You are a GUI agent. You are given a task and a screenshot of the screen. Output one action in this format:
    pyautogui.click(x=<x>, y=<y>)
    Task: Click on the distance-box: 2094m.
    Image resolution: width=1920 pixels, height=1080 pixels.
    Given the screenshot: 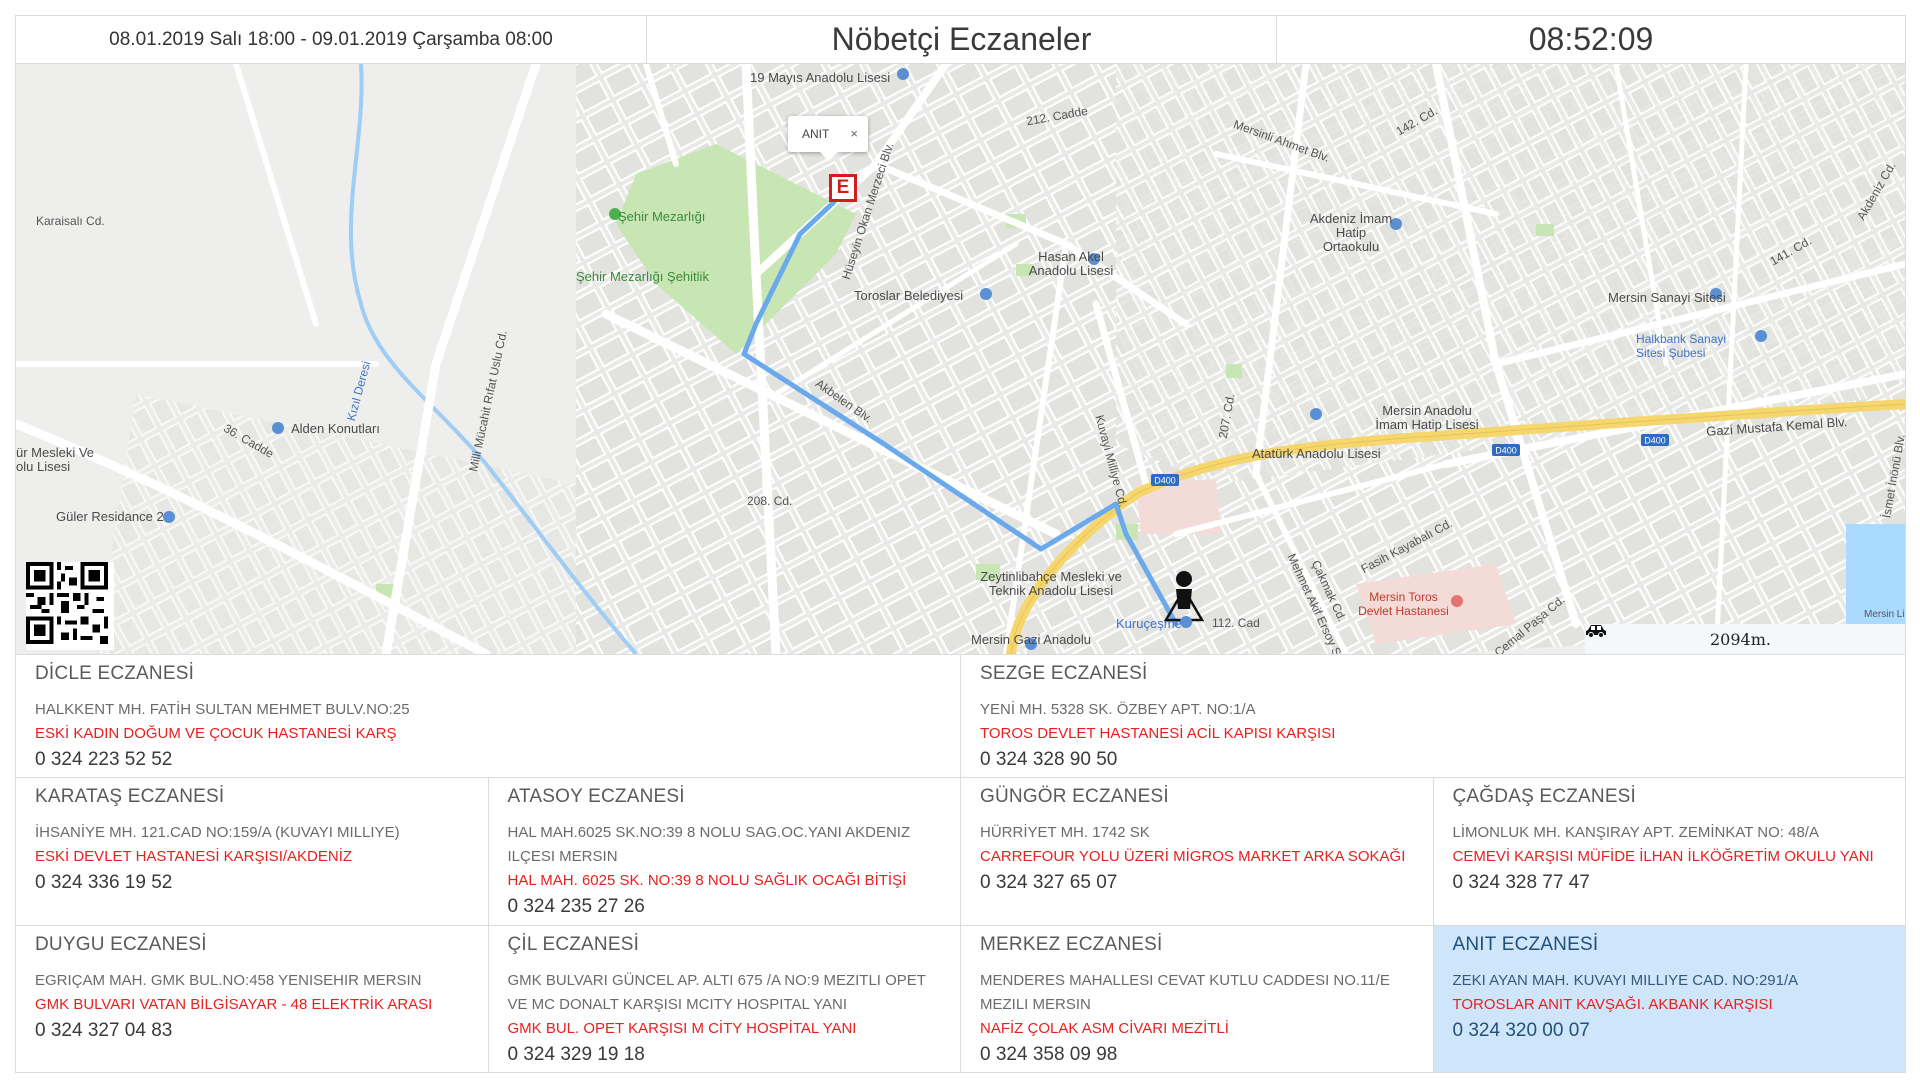 What is the action you would take?
    pyautogui.click(x=1745, y=639)
    